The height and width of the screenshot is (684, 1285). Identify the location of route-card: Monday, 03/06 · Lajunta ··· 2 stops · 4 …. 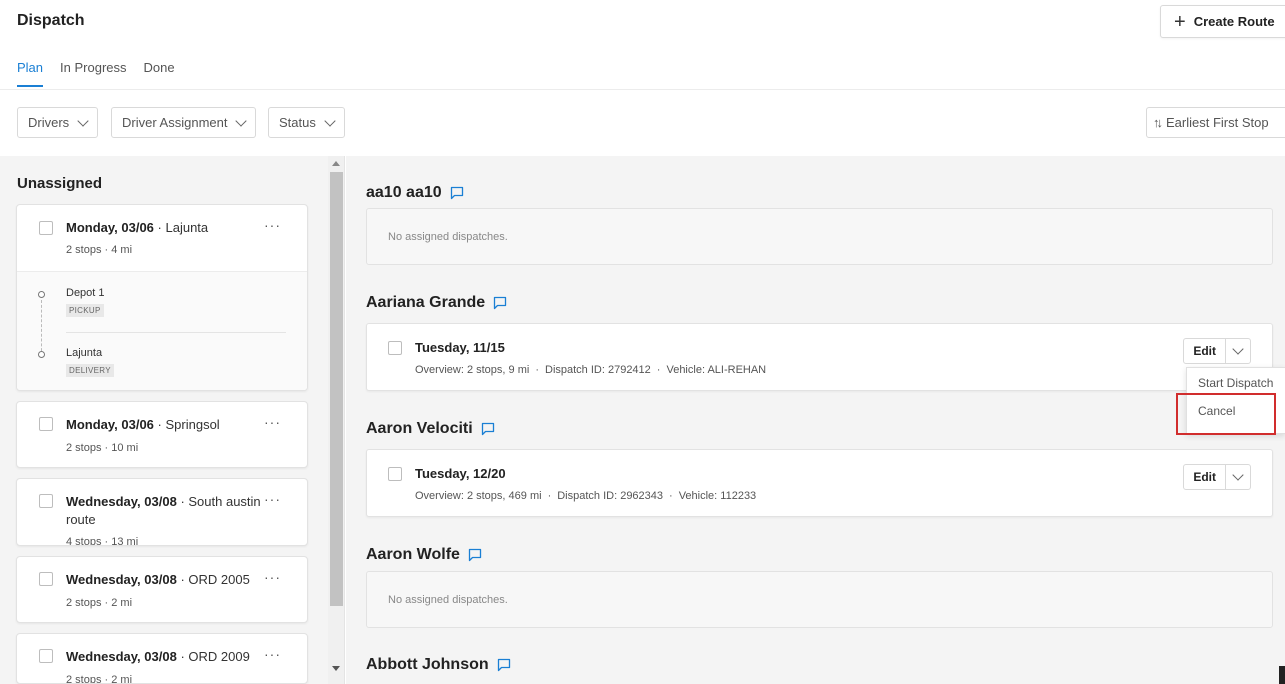
(162, 297).